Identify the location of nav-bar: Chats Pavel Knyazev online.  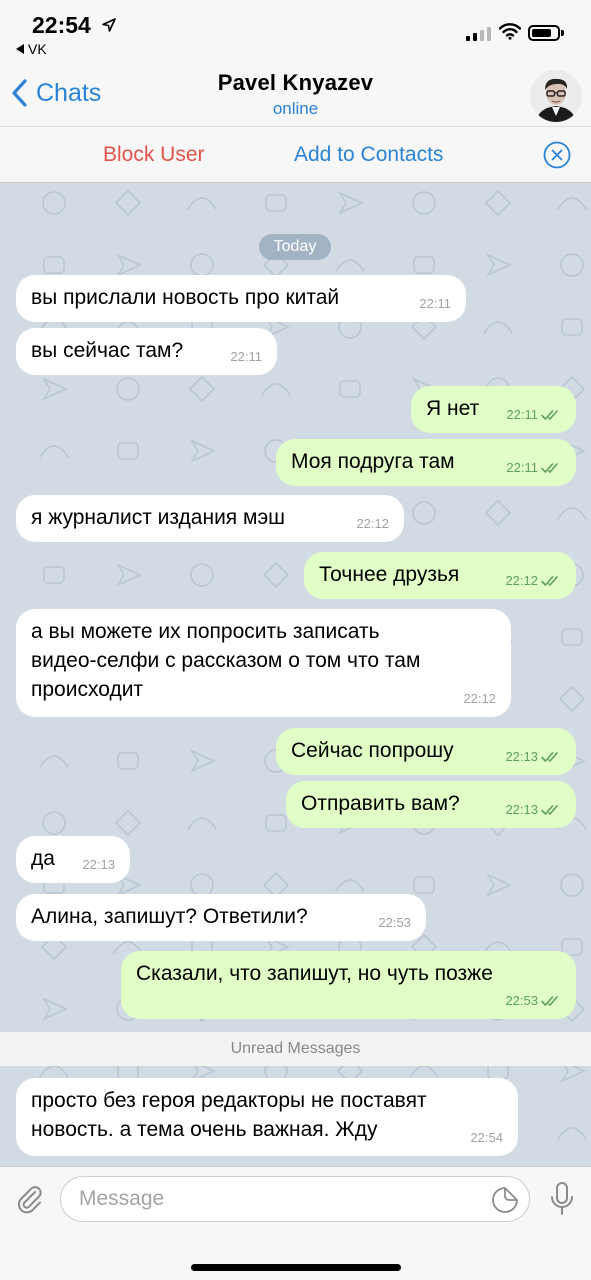
(295, 96).